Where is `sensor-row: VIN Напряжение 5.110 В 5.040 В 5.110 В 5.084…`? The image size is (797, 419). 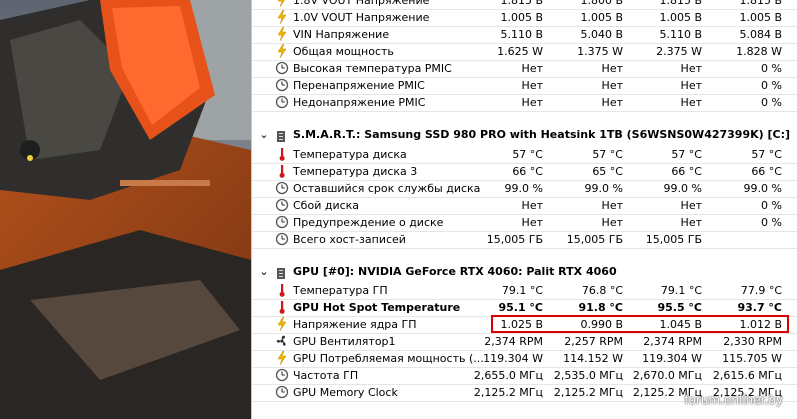 sensor-row: VIN Напряжение 5.110 В 5.040 В 5.110 В 5.084… is located at coordinates (524, 34).